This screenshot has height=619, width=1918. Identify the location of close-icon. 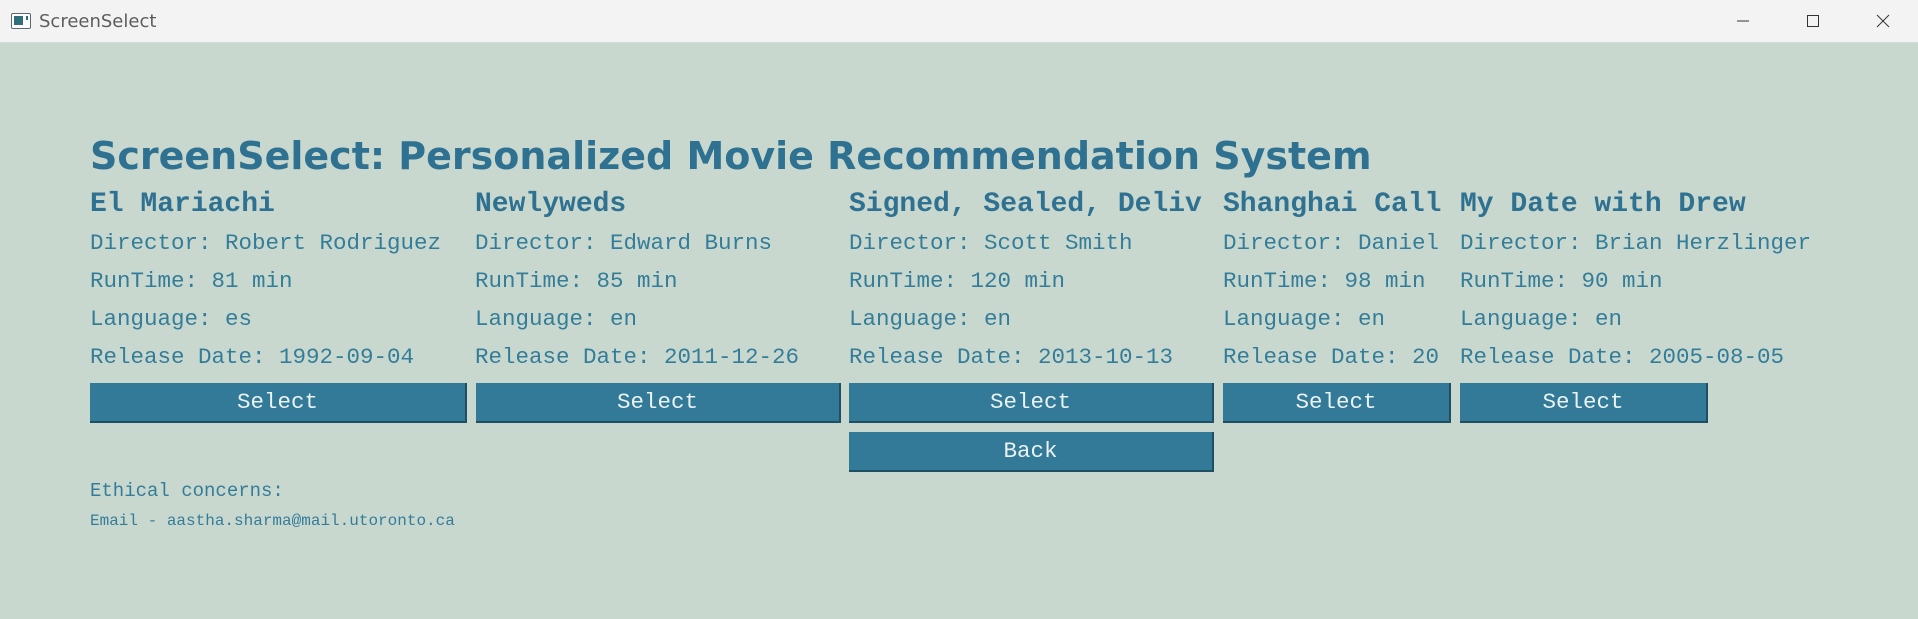
(1883, 21).